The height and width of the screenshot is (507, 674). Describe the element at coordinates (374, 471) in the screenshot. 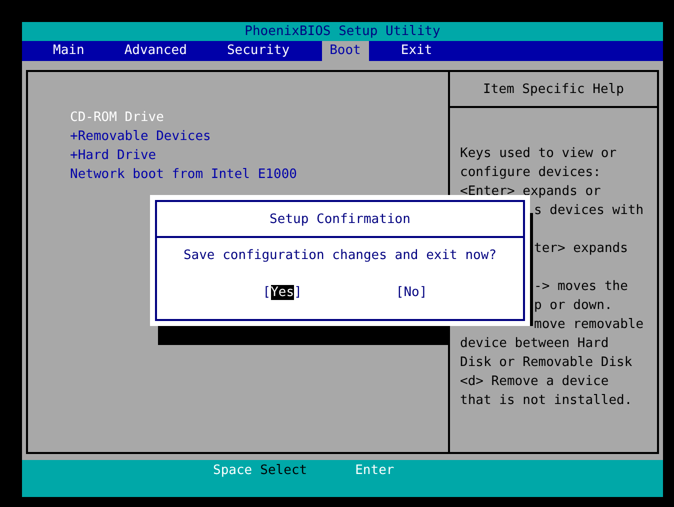

I see `status-hint: Enter` at that location.